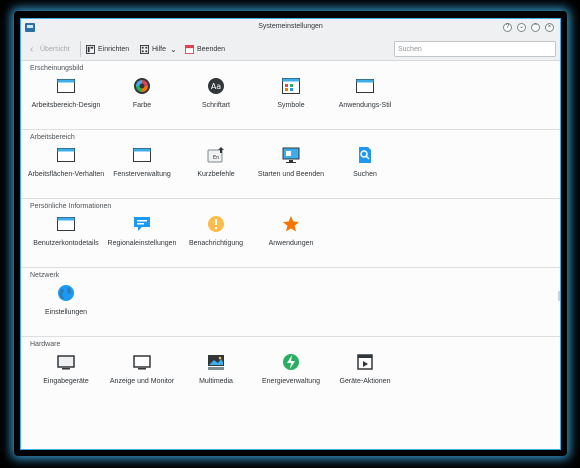 Image resolution: width=580 pixels, height=468 pixels. I want to click on device-icon, so click(365, 362).